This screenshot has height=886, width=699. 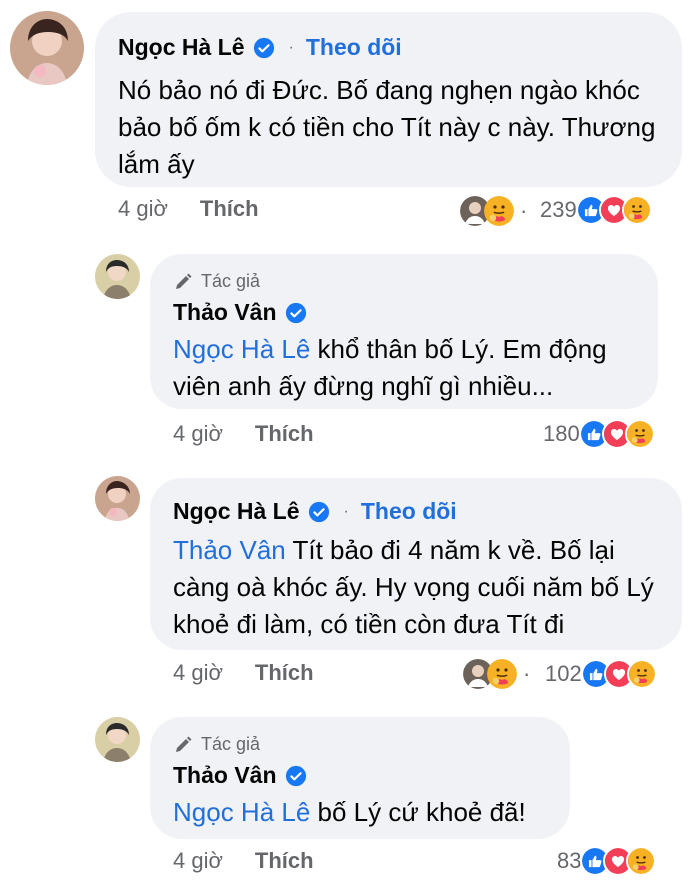 What do you see at coordinates (599, 434) in the screenshot?
I see `reaction-summary: 180` at bounding box center [599, 434].